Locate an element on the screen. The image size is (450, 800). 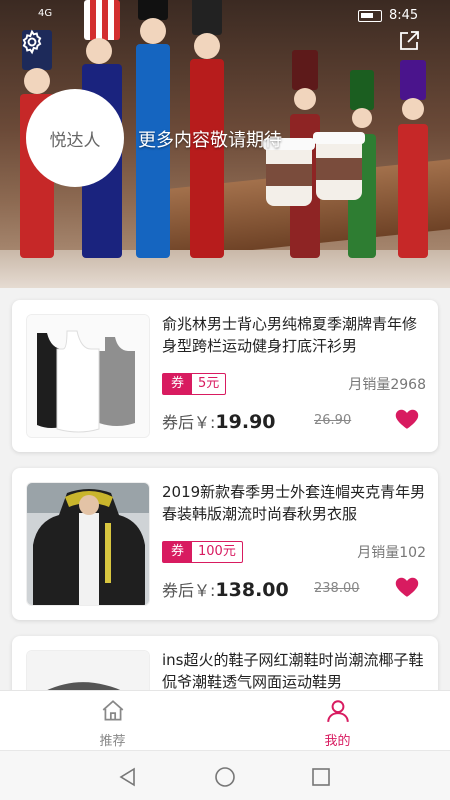
monthly-sales: 月销量102 is located at coordinates (391, 553).